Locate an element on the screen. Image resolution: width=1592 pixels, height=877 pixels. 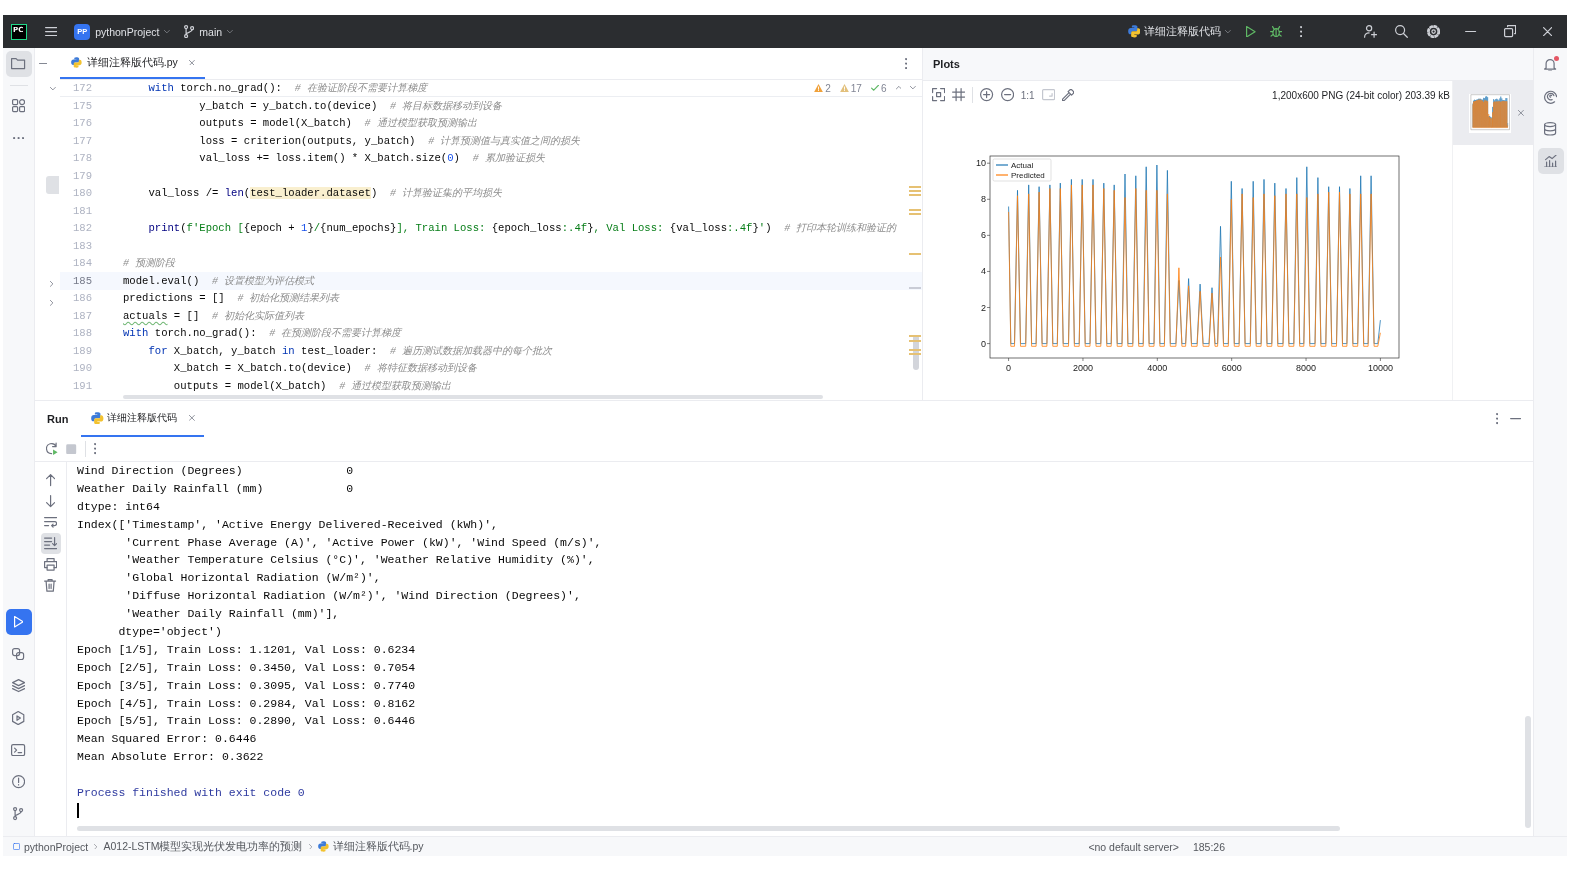
x-tick-label: 2000 is located at coordinates (1082, 368).